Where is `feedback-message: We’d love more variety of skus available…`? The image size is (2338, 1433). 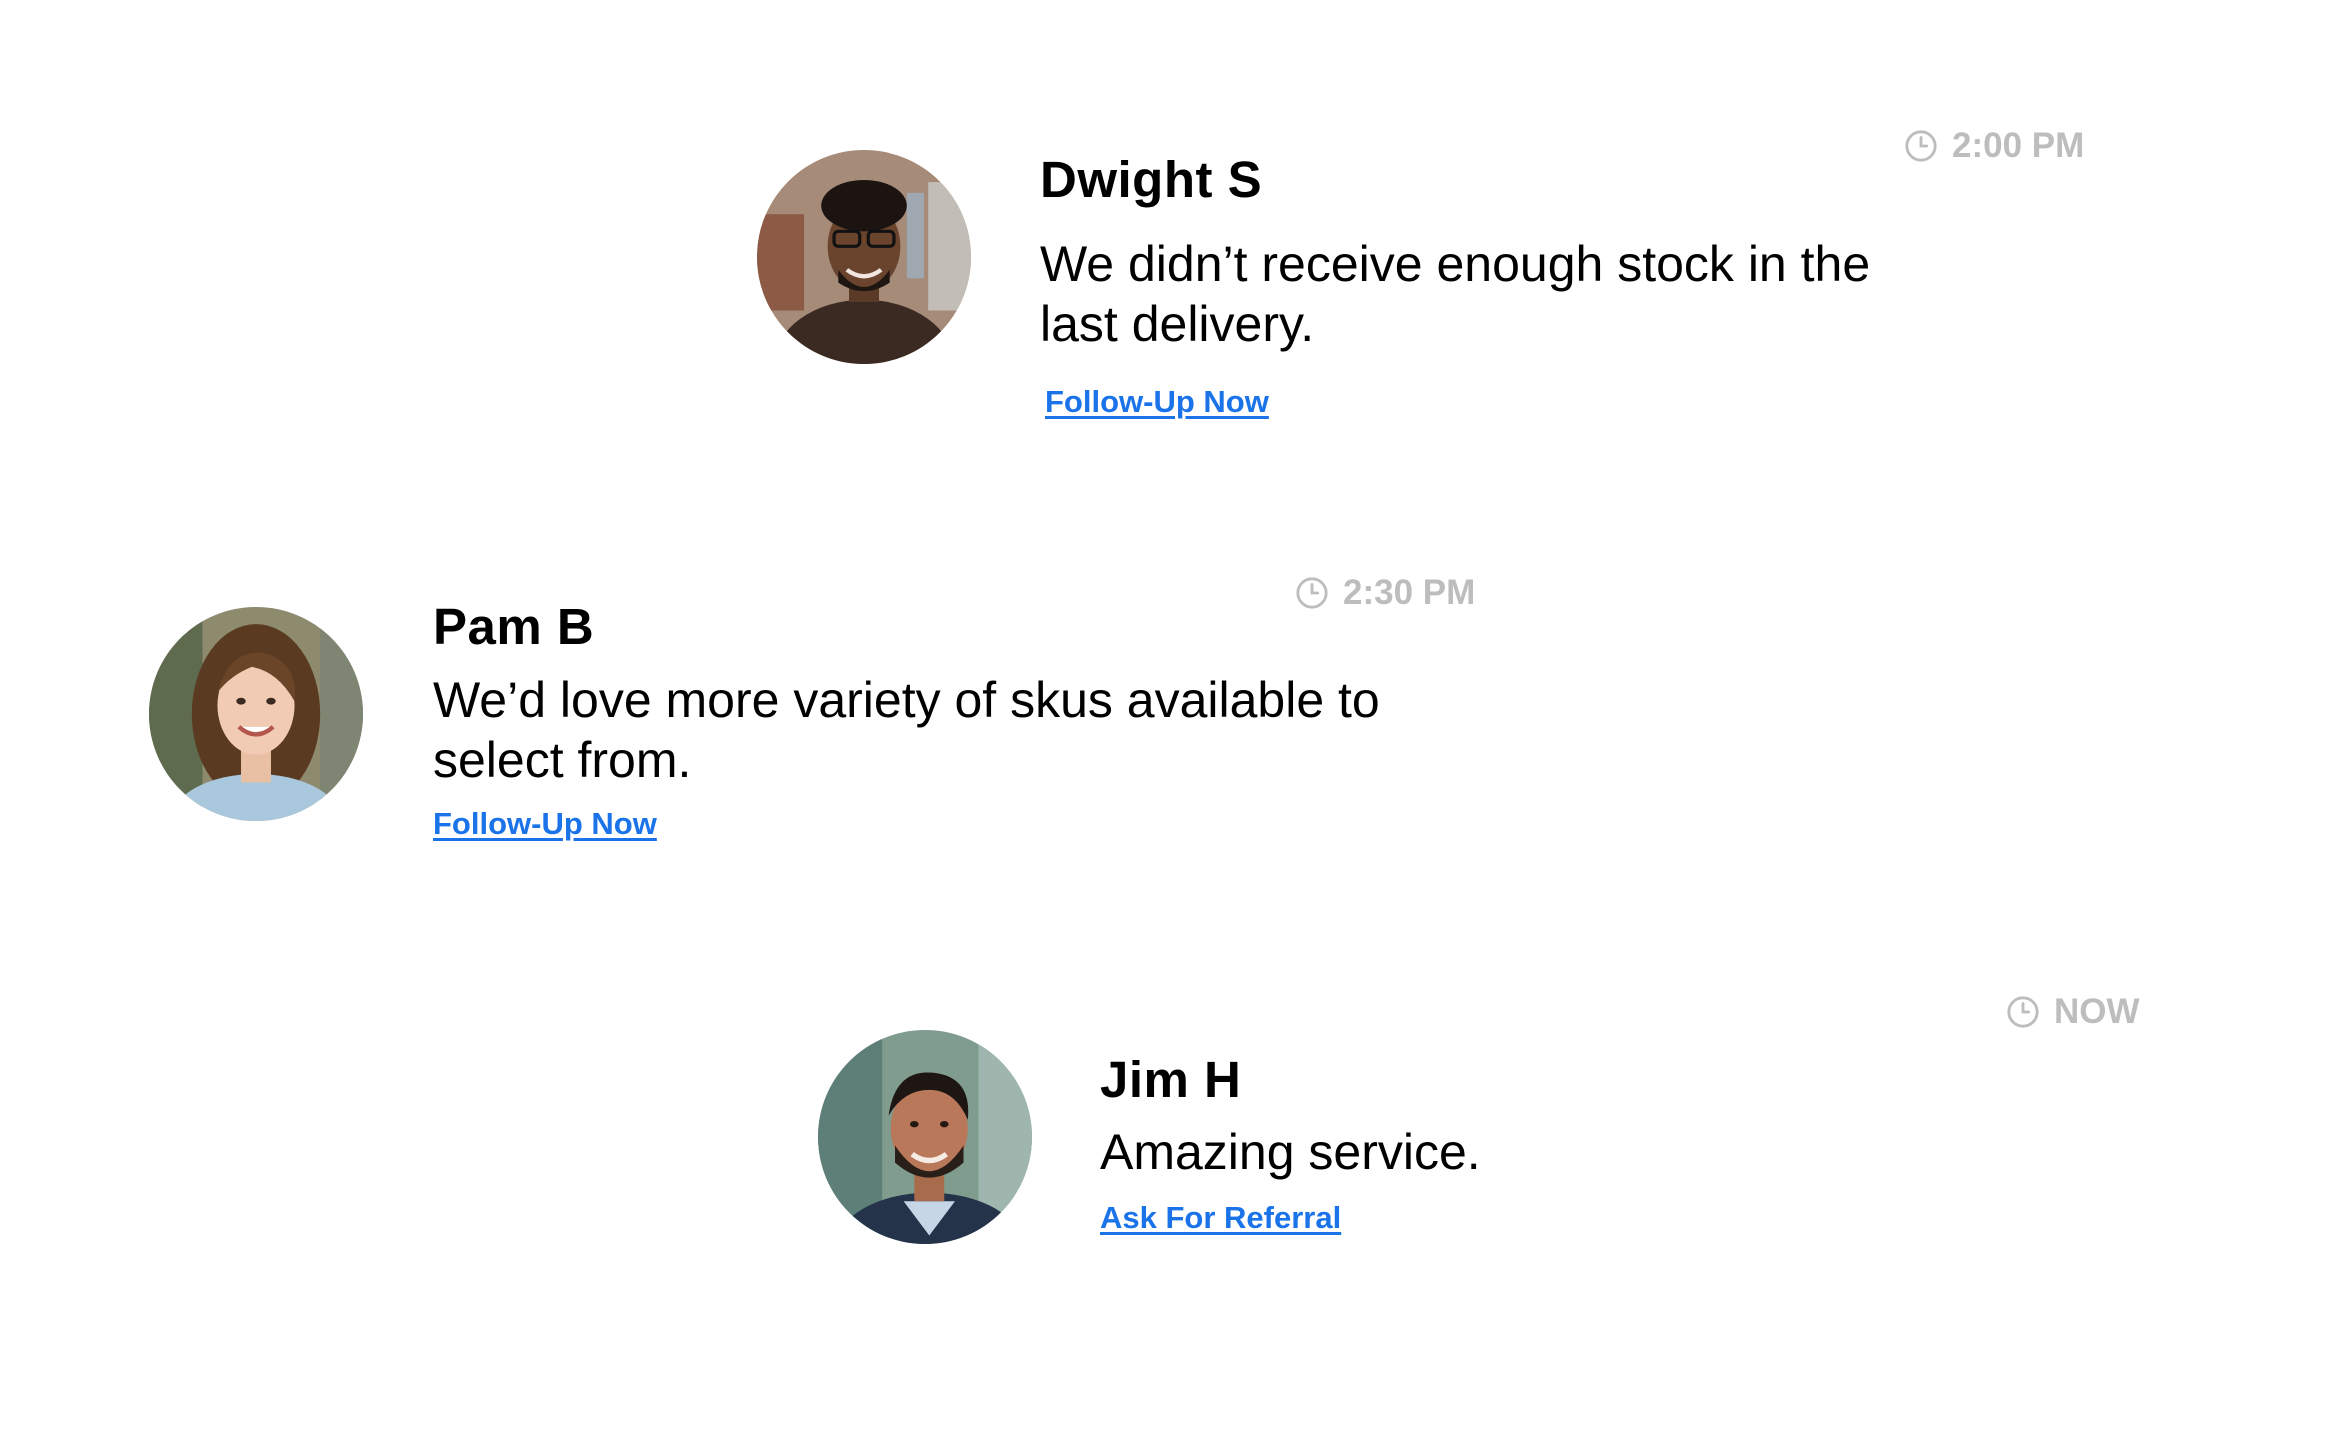
feedback-message: We’d love more variety of skus available… is located at coordinates (906, 730).